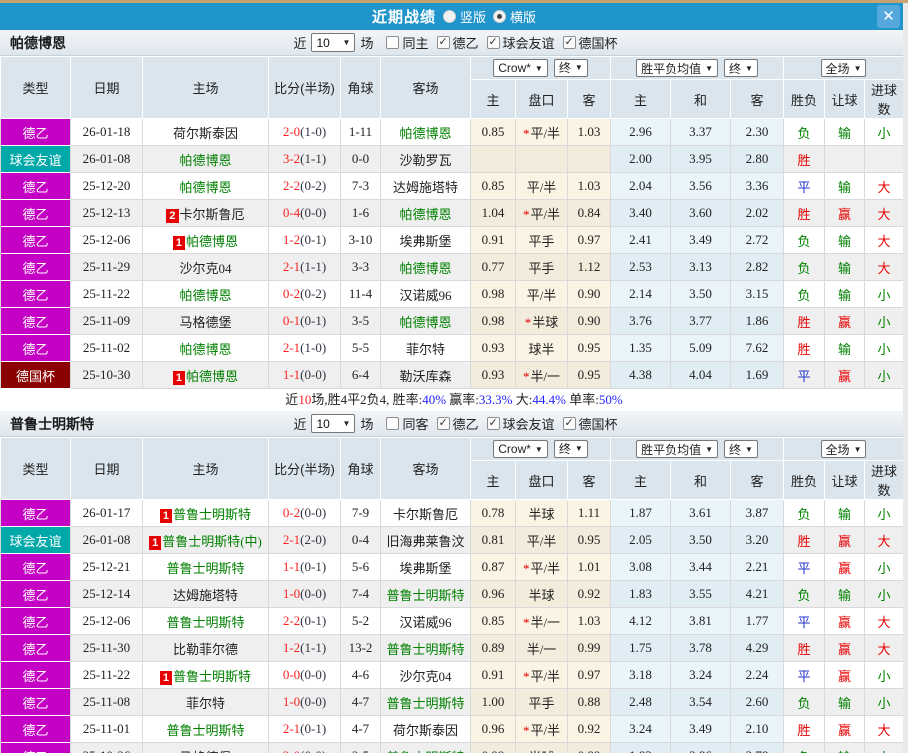 The image size is (908, 753). What do you see at coordinates (541, 321) in the screenshot?
I see `handicap: *半球` at bounding box center [541, 321].